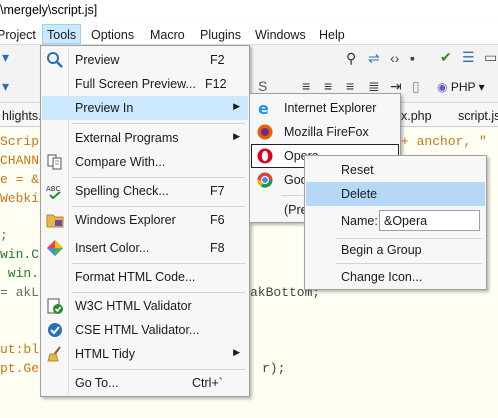 This screenshot has width=498, height=418. Describe the element at coordinates (20, 368) in the screenshot. I see `code-line: pt.Ge` at that location.